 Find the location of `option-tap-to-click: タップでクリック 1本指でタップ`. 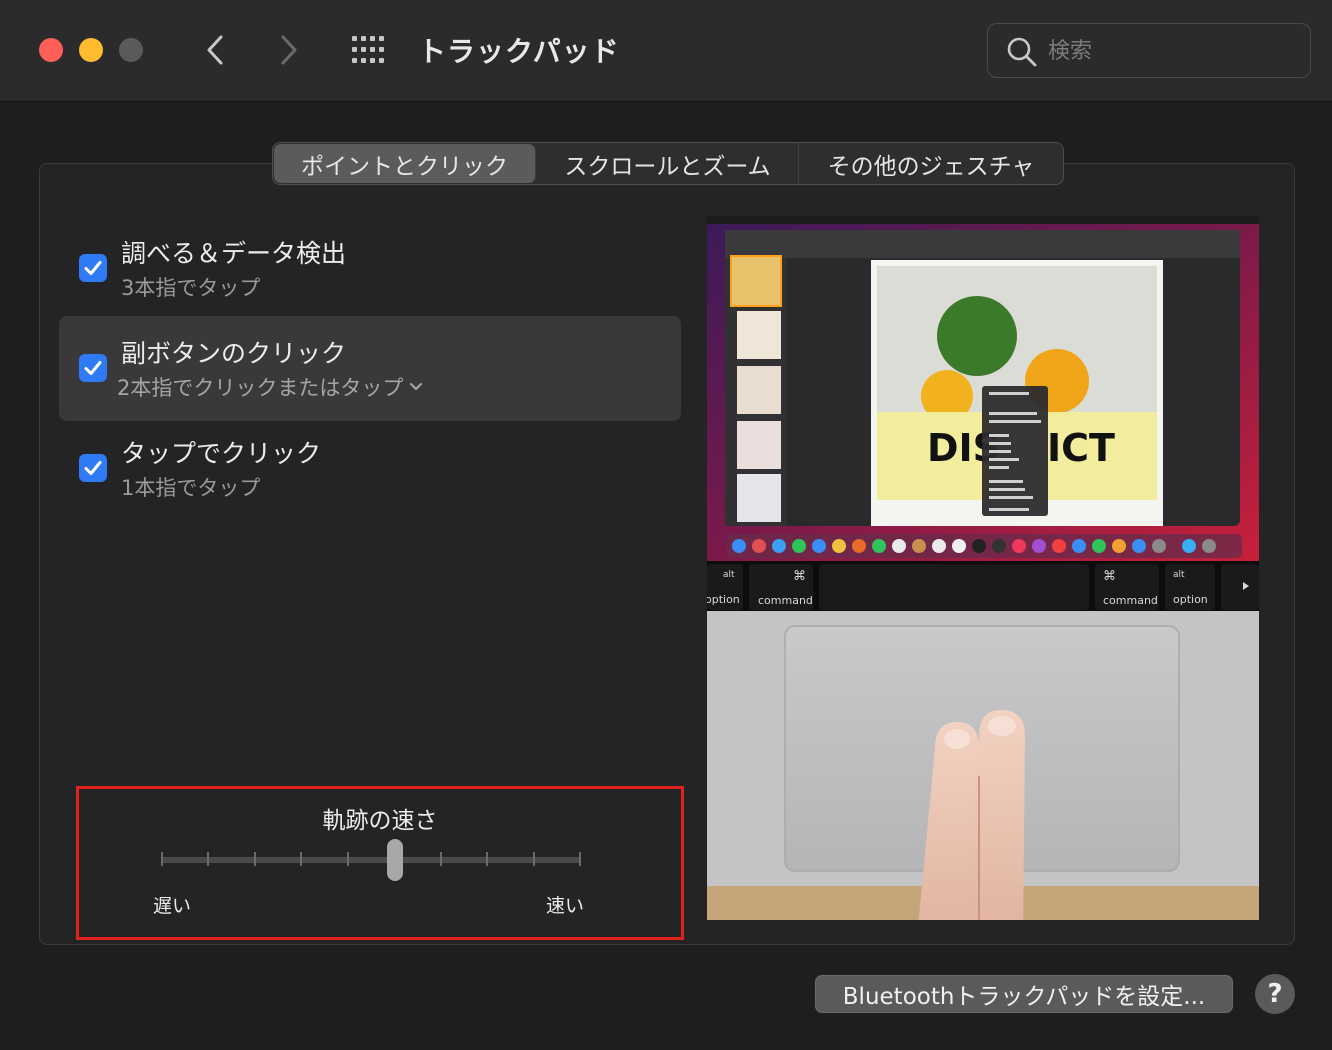

option-tap-to-click: タップでクリック 1本指でタップ is located at coordinates (370, 468).